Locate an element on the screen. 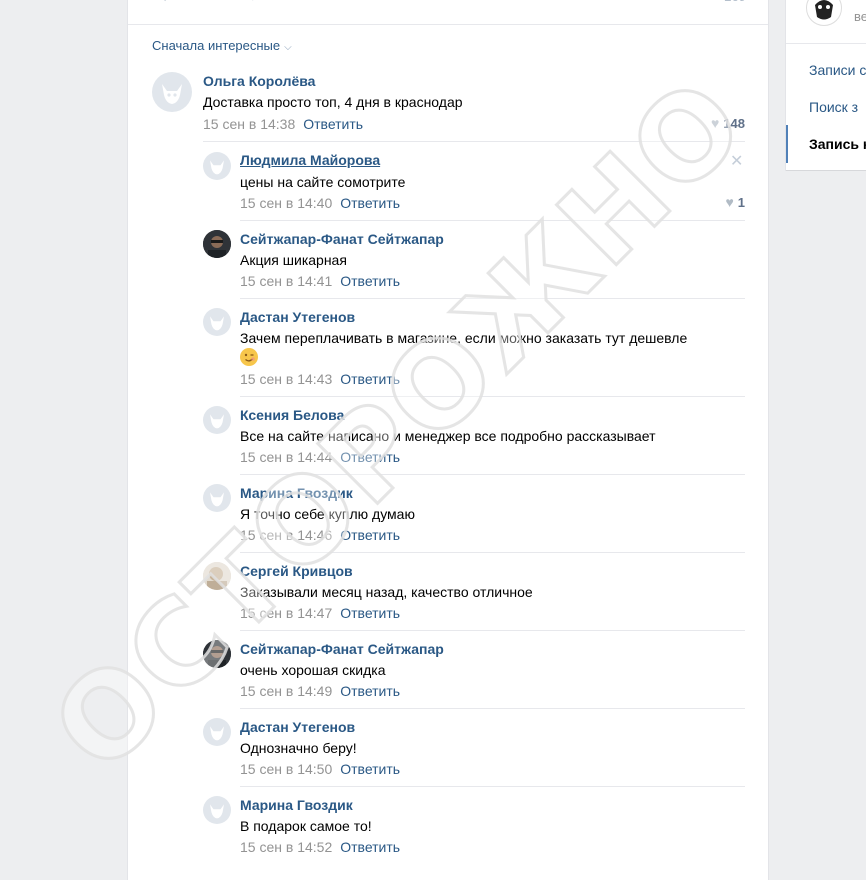  menu-item-search: Поиск з is located at coordinates (833, 107).